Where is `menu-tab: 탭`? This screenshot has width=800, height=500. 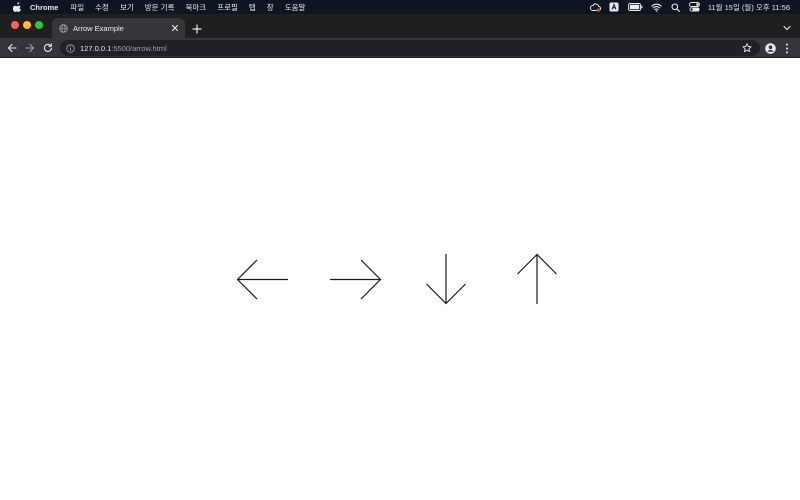
menu-tab: 탭 is located at coordinates (252, 7).